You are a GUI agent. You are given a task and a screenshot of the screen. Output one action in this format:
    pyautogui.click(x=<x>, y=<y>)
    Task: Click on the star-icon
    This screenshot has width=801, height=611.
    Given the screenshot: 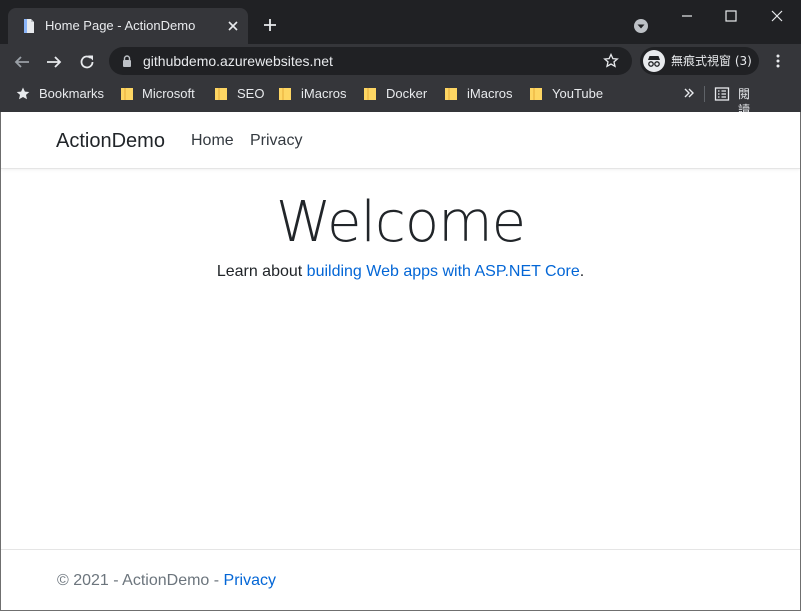 What is the action you would take?
    pyautogui.click(x=23, y=93)
    